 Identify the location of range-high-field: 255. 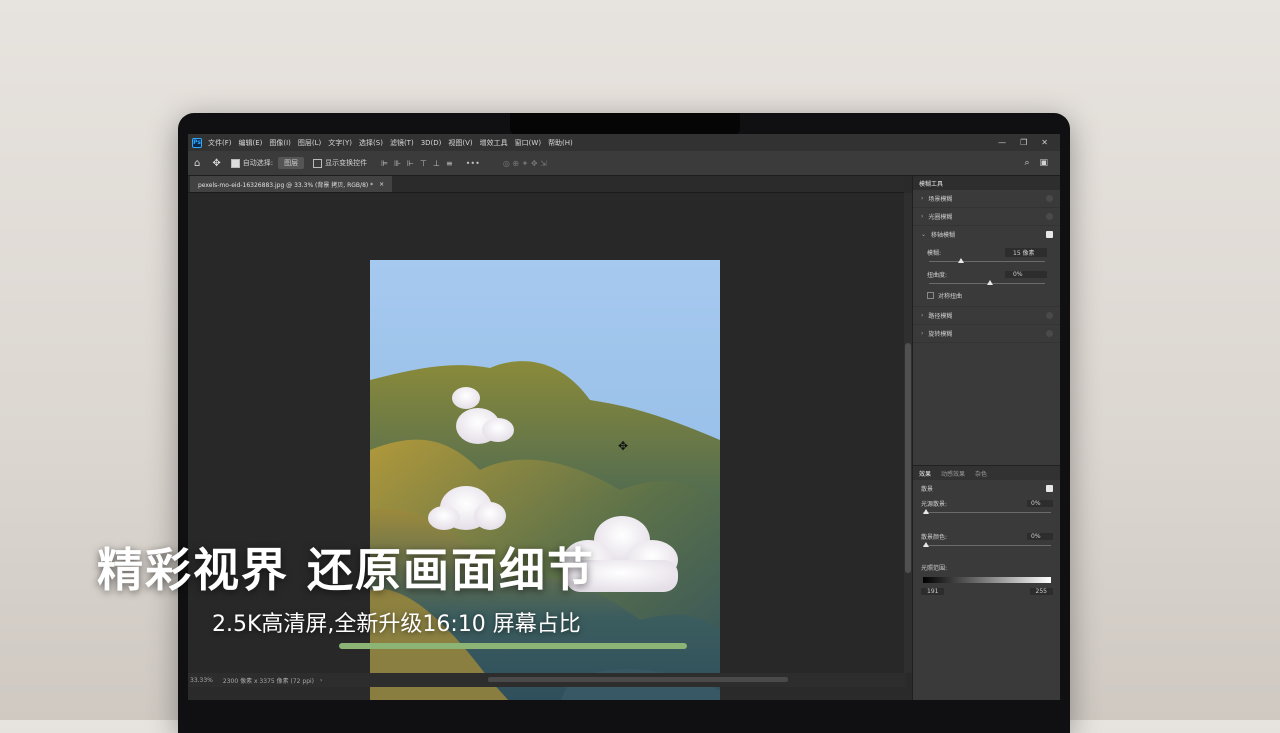
(1041, 591).